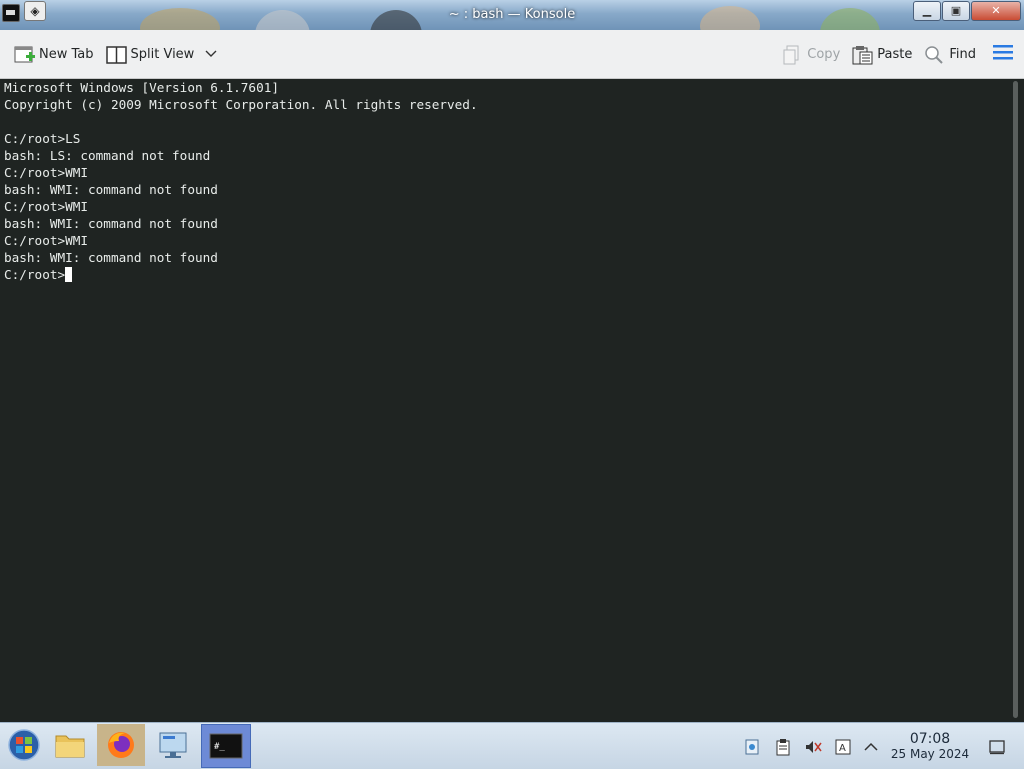 This screenshot has width=1024, height=769. I want to click on show-desktop-icon, so click(997, 747).